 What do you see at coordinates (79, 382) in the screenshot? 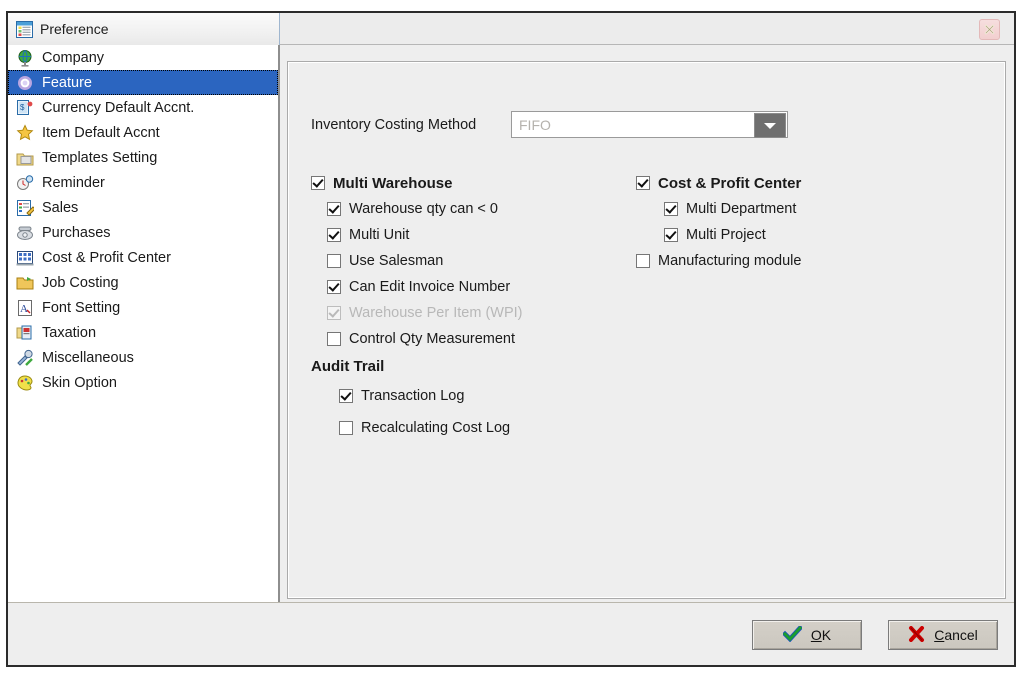
I see `sidebar-item-label: Skin Option` at bounding box center [79, 382].